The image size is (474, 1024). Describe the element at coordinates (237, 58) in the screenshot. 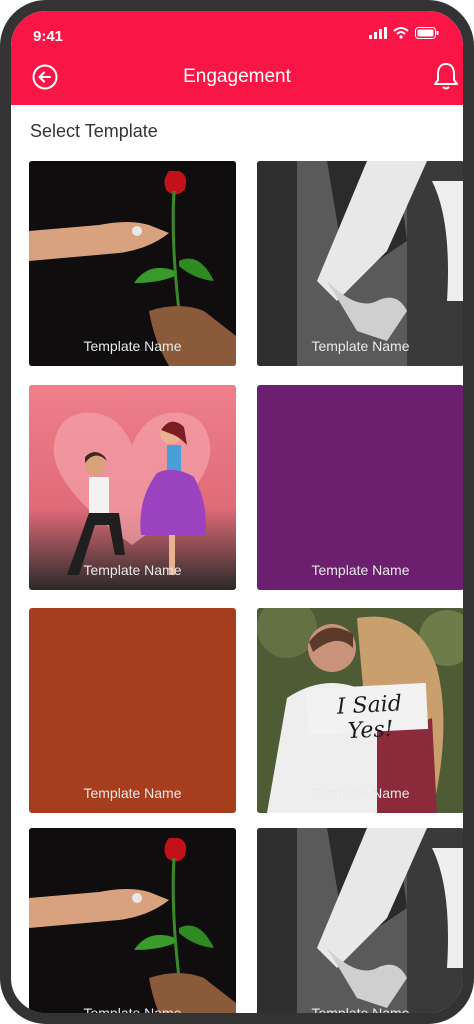

I see `app-header: 9:41 Engagement` at that location.